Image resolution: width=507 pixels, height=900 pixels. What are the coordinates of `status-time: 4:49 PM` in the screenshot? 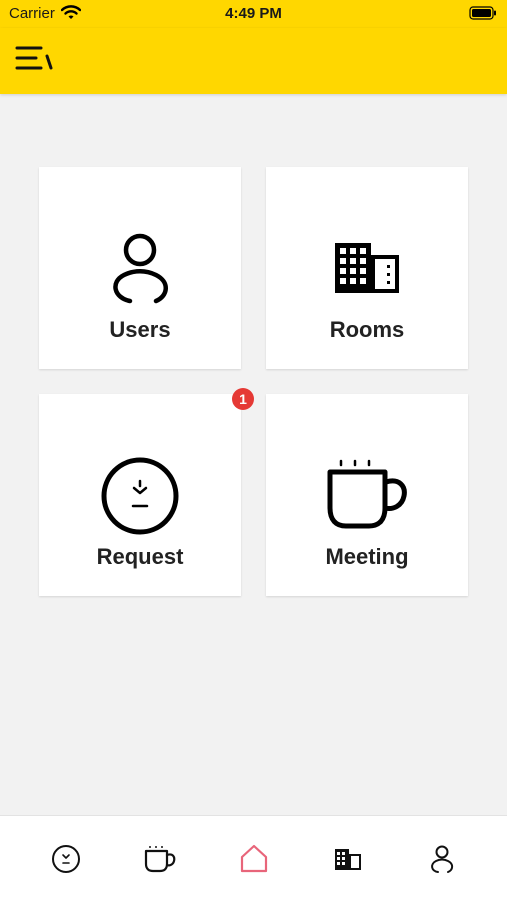 It's located at (253, 13).